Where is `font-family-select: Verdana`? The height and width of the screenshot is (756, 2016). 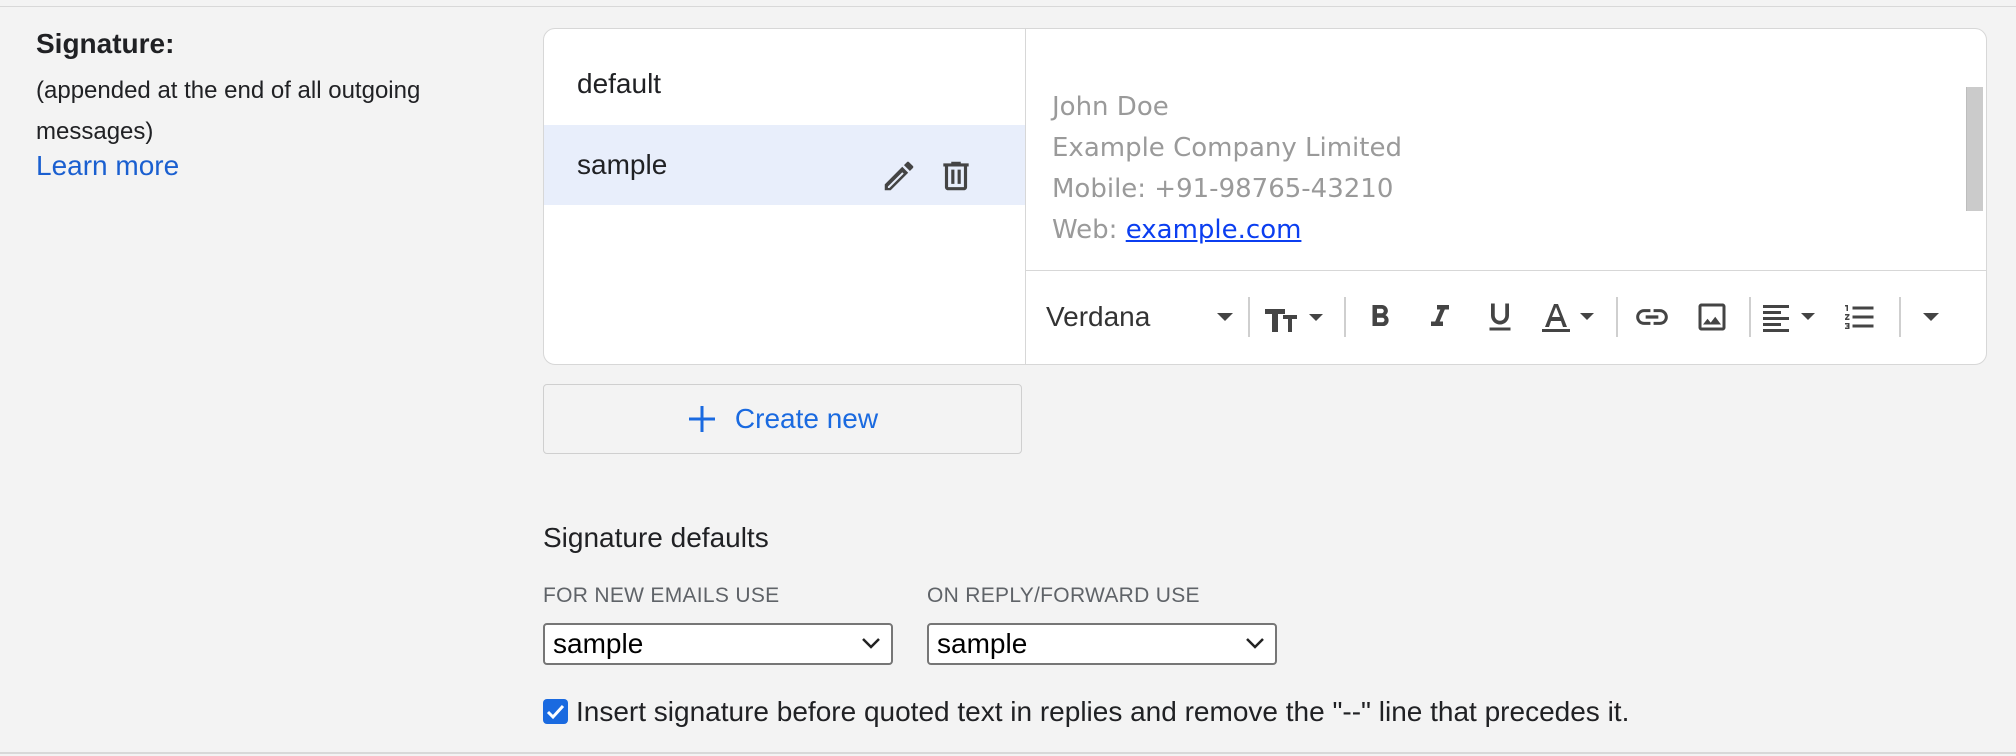
font-family-select: Verdana is located at coordinates (1141, 317).